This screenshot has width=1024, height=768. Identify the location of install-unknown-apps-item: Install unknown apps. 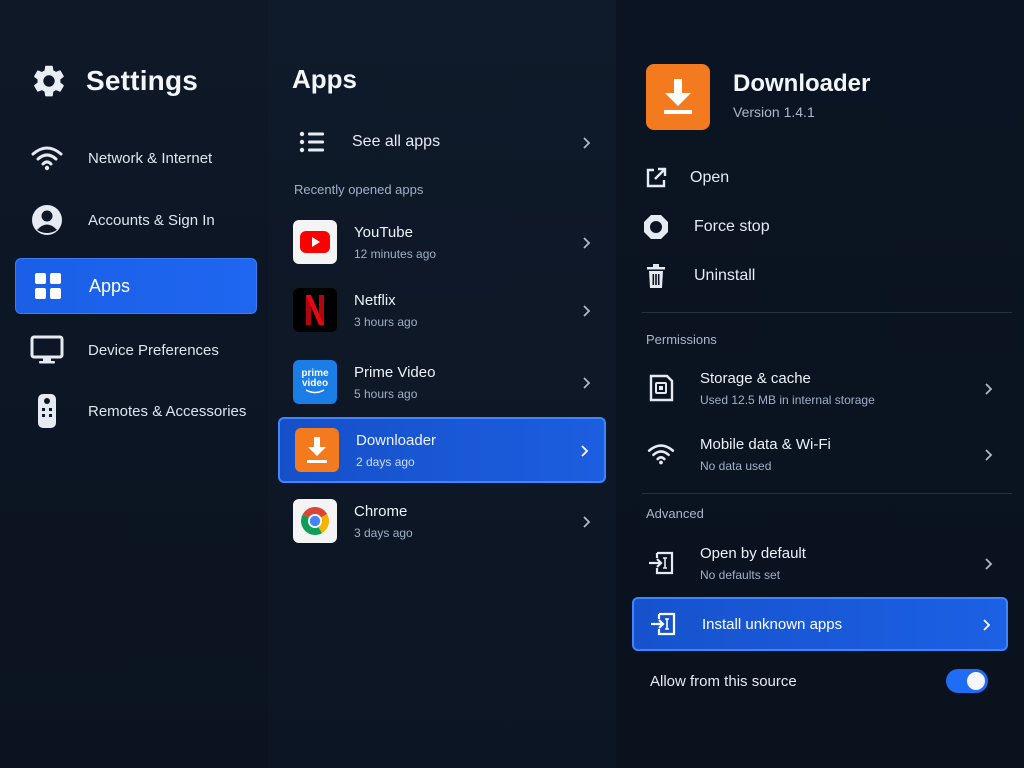
(820, 624).